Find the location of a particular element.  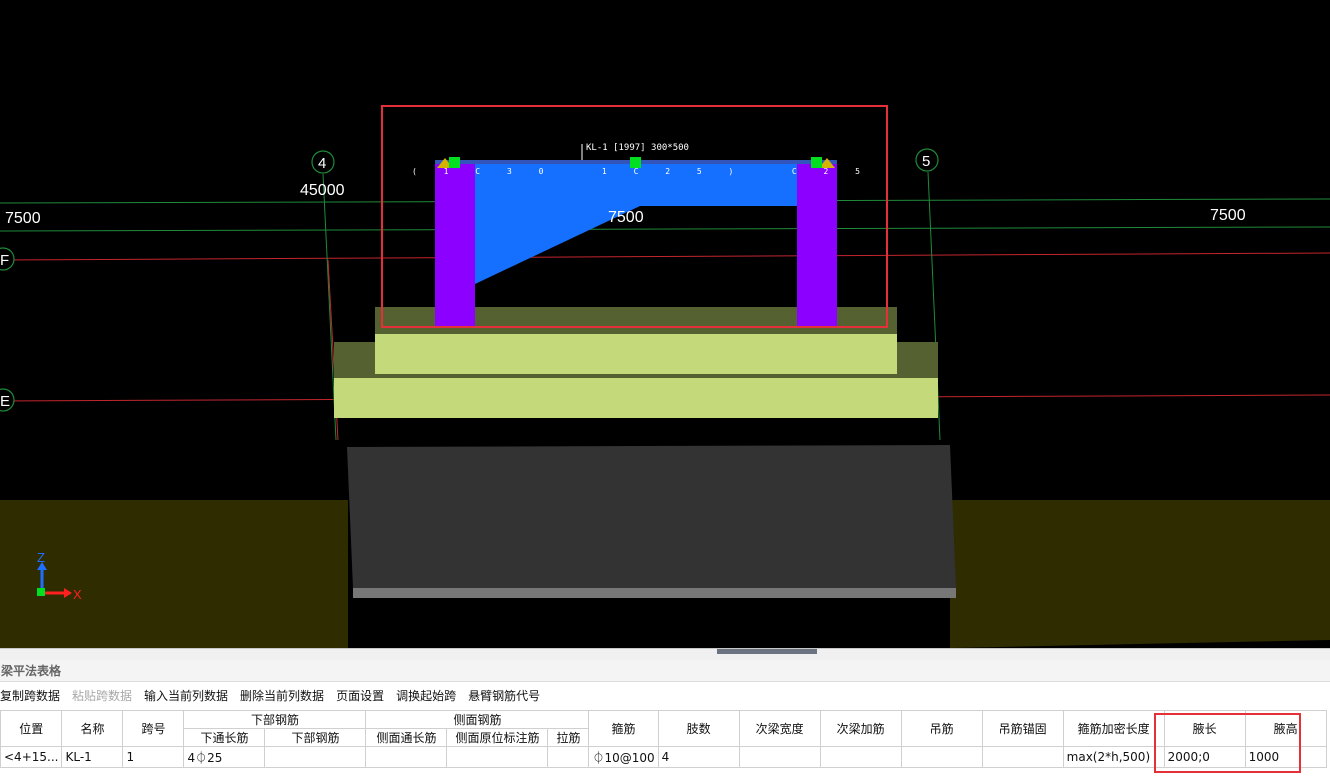

column-right is located at coordinates (817, 244).